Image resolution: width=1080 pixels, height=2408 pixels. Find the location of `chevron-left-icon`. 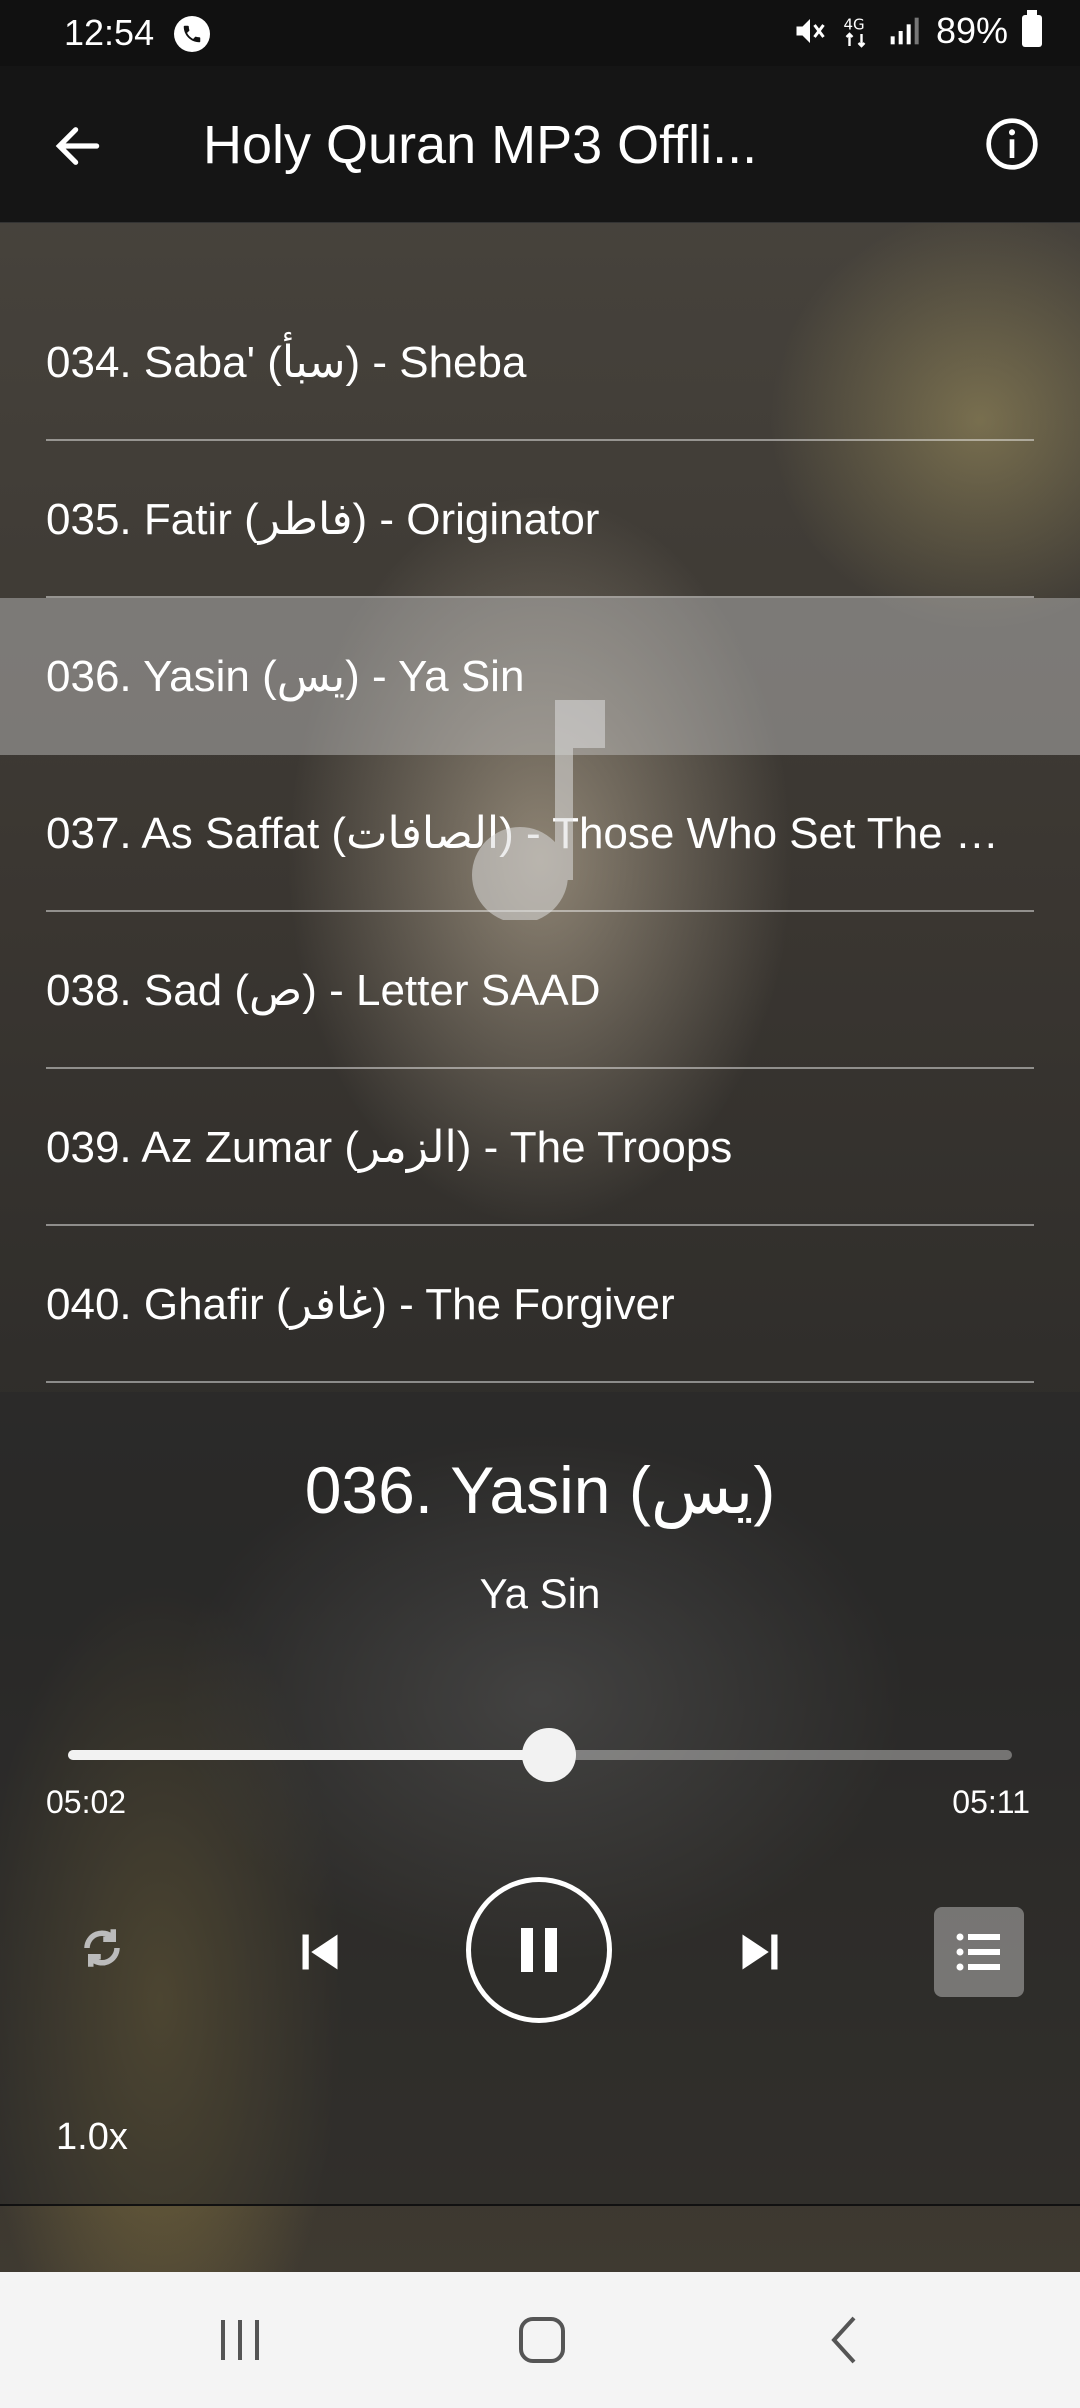

chevron-left-icon is located at coordinates (843, 2340).